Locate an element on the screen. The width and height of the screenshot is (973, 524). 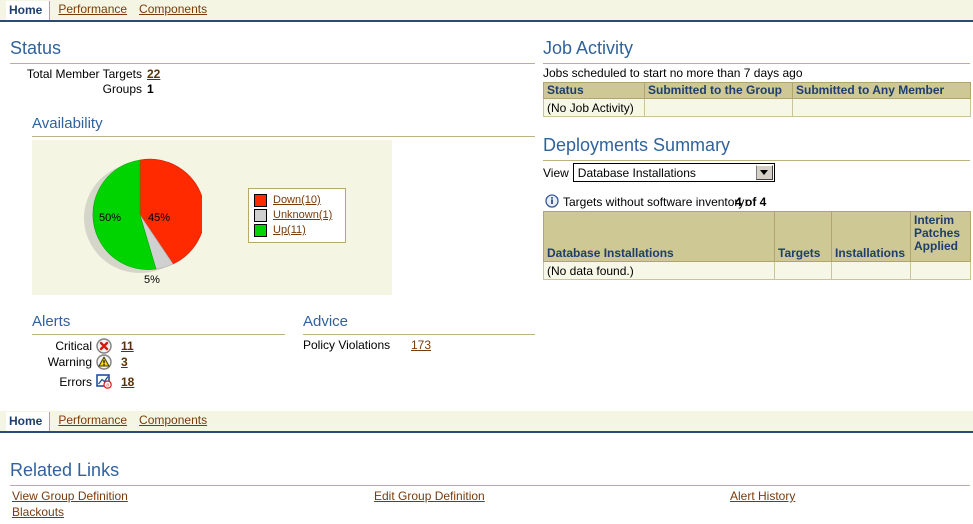
col-submitted-any-member: Submitted to Any Member is located at coordinates (881, 90).